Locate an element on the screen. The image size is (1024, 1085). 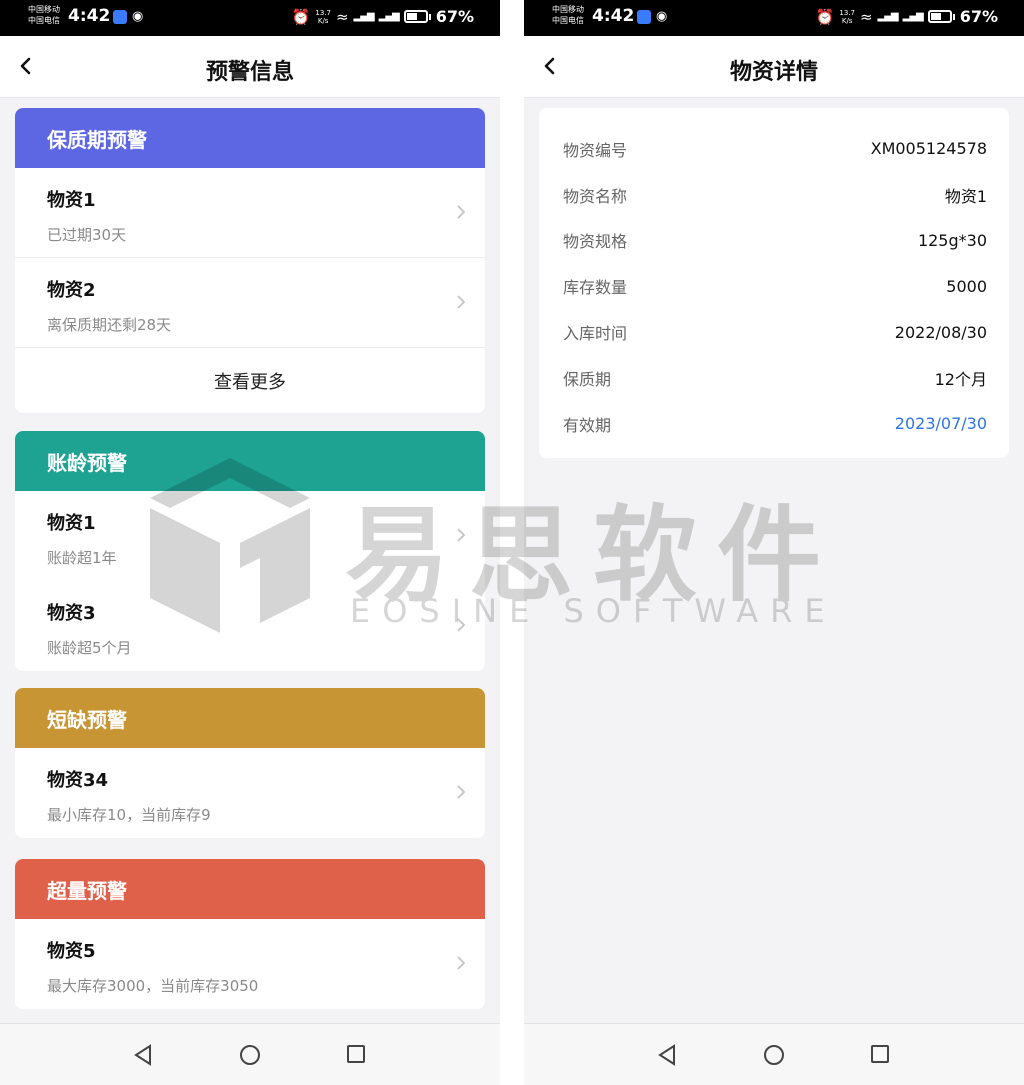
detail-row-inbound-date: 入库时间 2022/08/30 is located at coordinates (775, 332).